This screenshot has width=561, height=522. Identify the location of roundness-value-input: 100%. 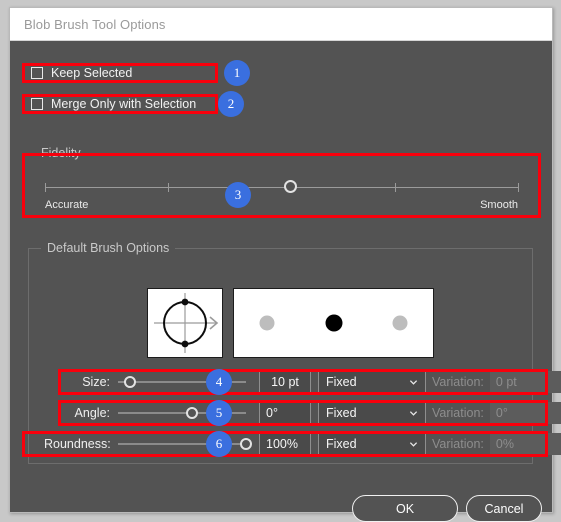
(285, 444).